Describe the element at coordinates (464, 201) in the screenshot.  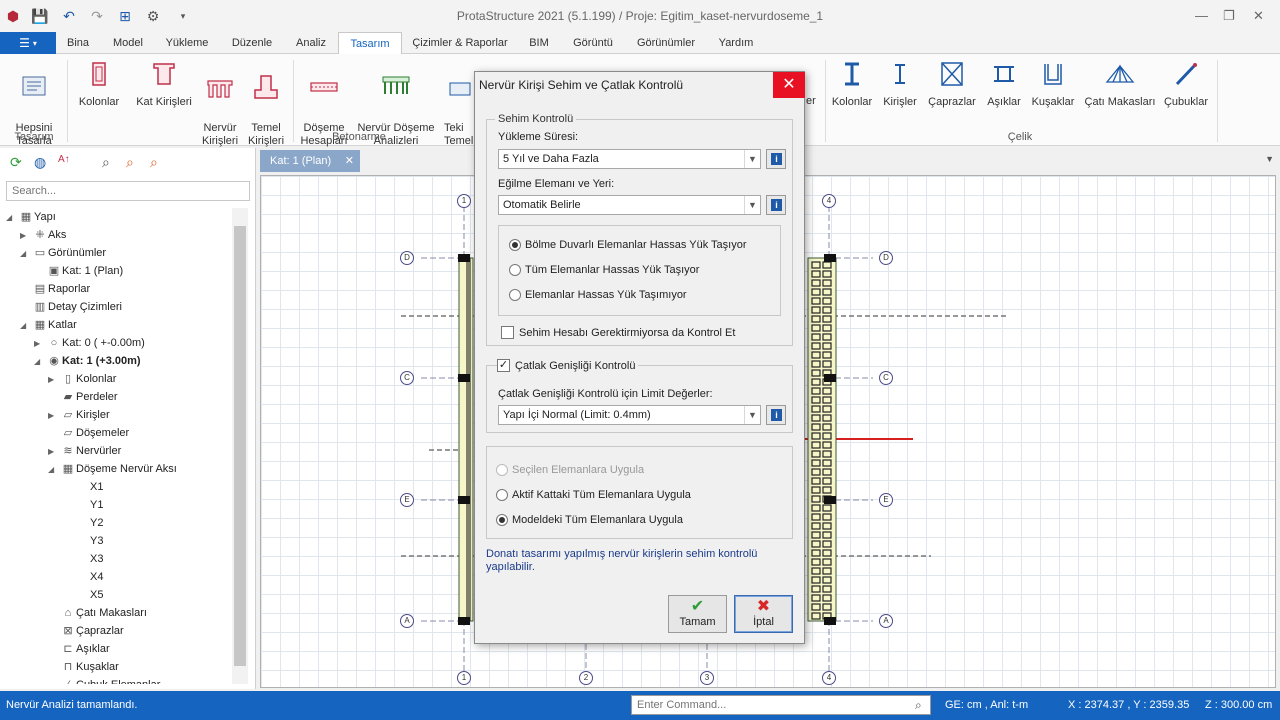
I see `axis-bubble-top: 1` at that location.